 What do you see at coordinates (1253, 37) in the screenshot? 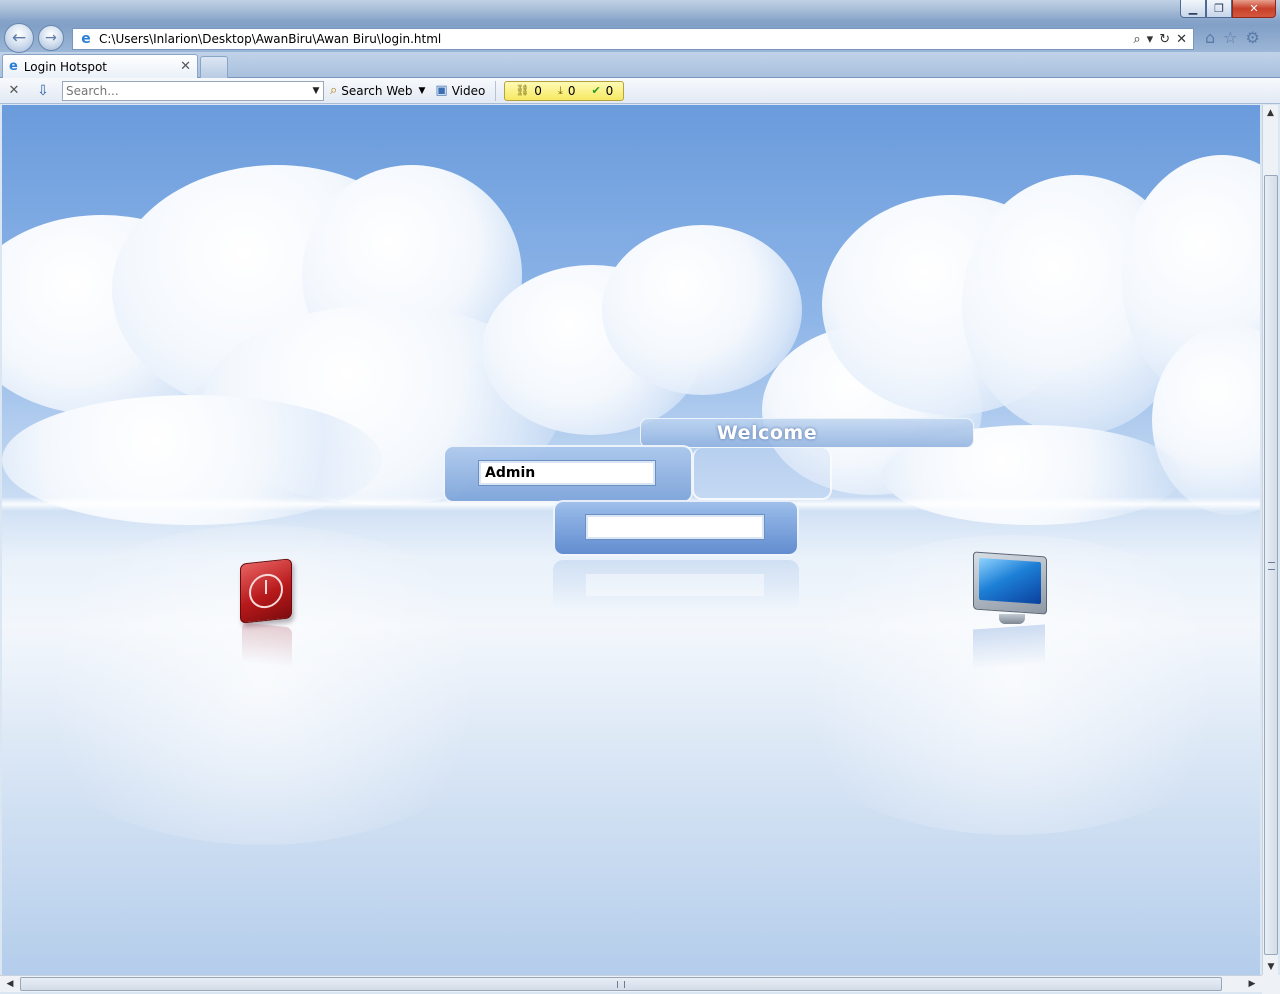
I see `gear-icon: ⚙` at bounding box center [1253, 37].